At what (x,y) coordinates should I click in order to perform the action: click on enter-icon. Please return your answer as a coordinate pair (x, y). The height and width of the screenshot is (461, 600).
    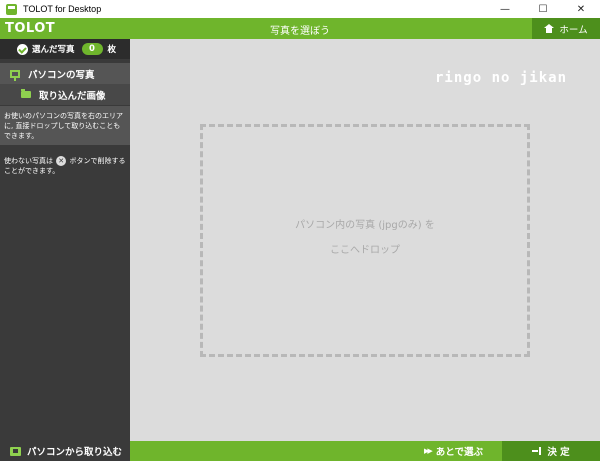
    Looking at the image, I should click on (537, 451).